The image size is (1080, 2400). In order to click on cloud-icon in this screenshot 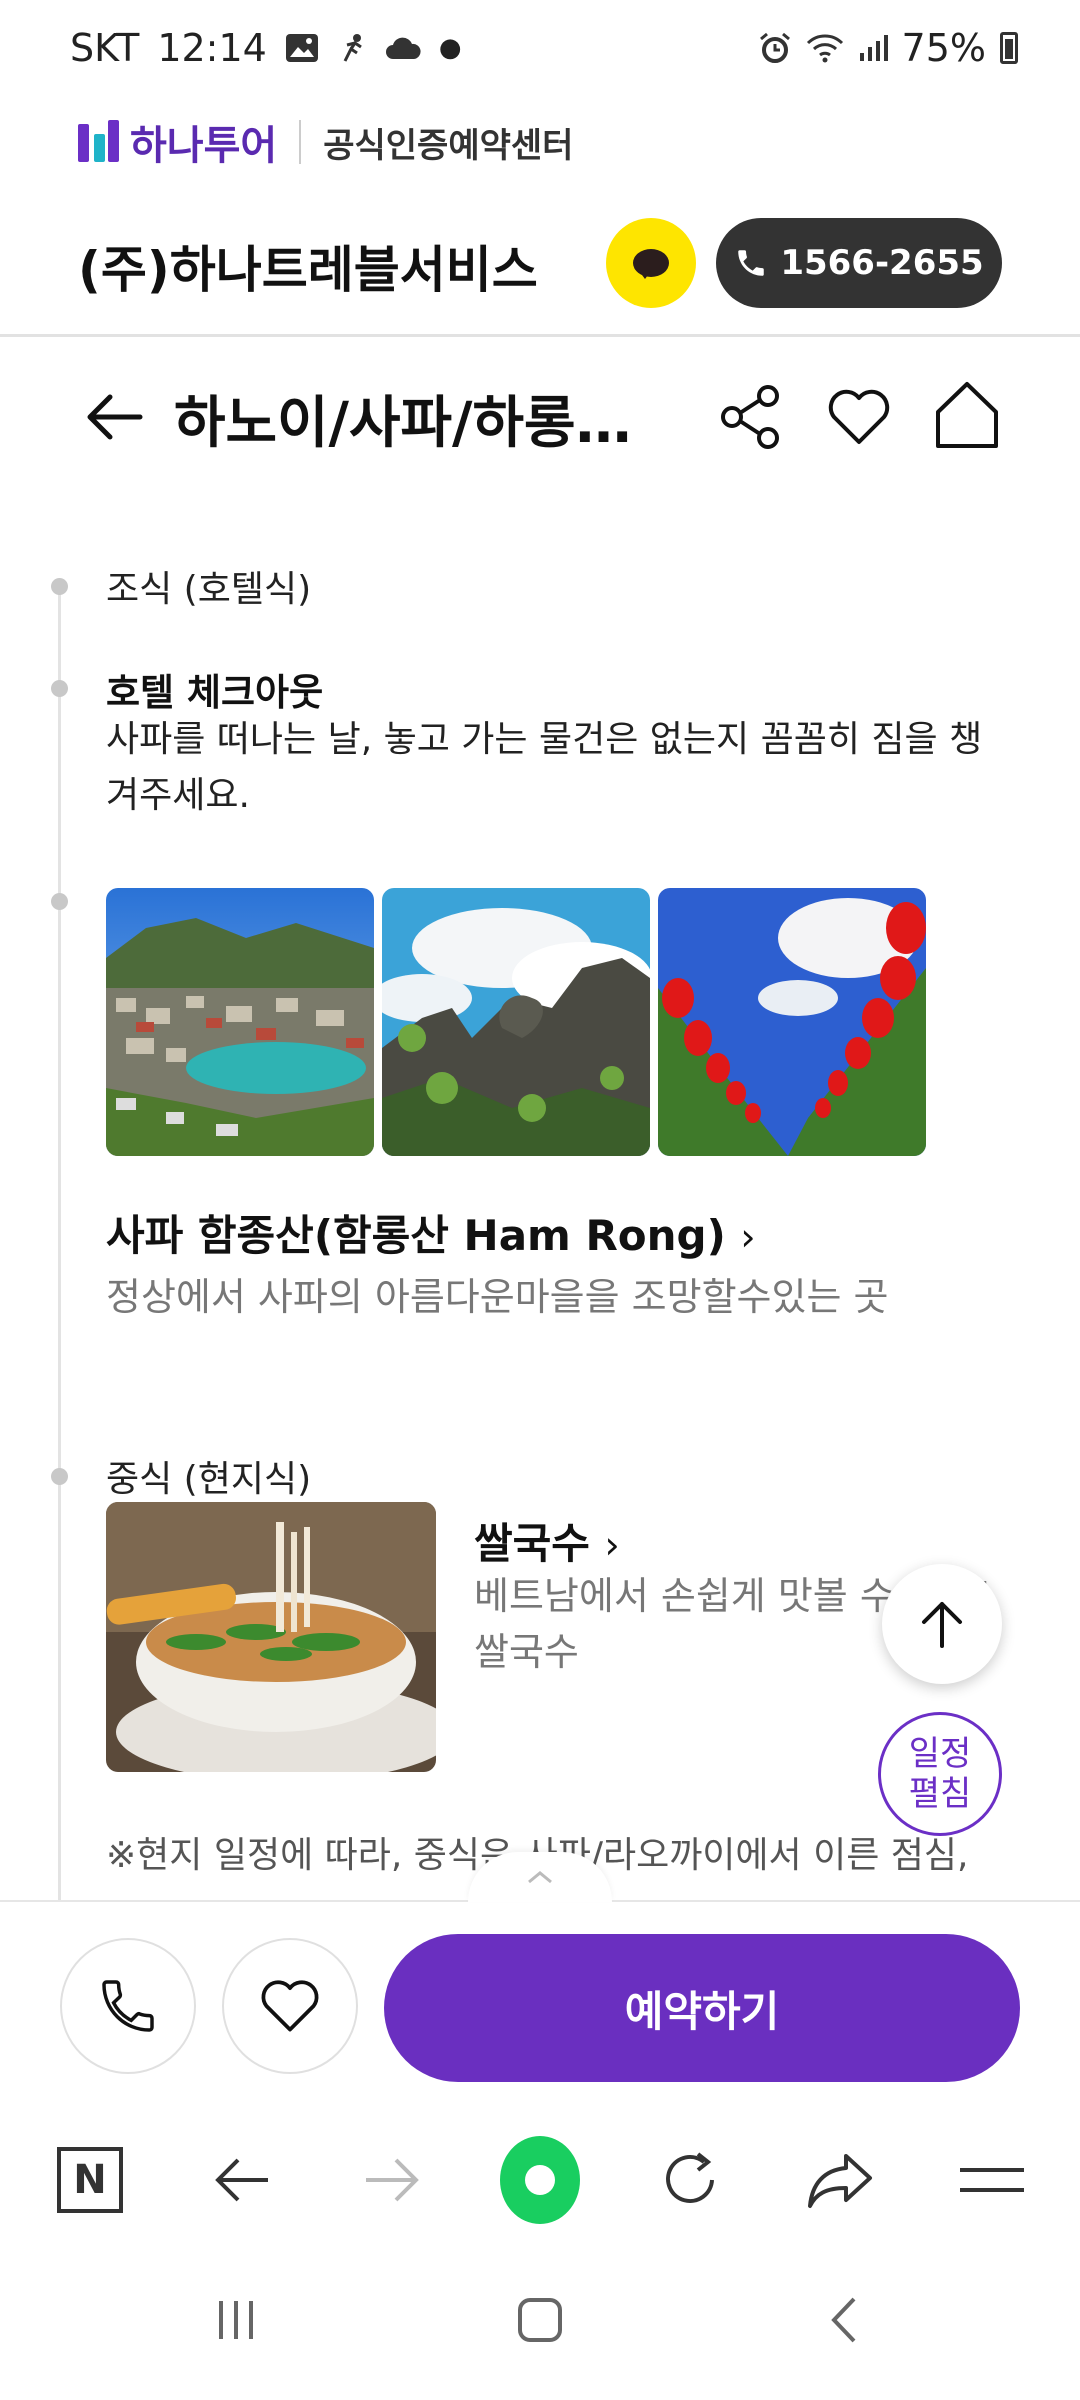, I will do `click(403, 48)`.